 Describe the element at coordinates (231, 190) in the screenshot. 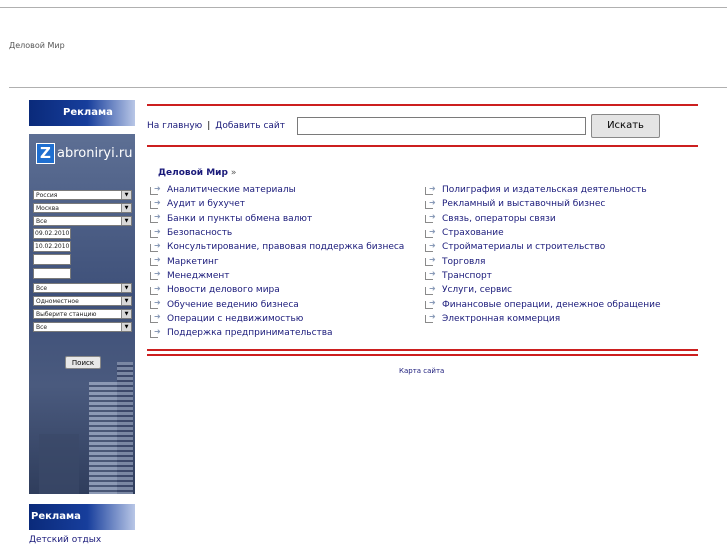

I see `category-label: Аналитические материалы` at that location.